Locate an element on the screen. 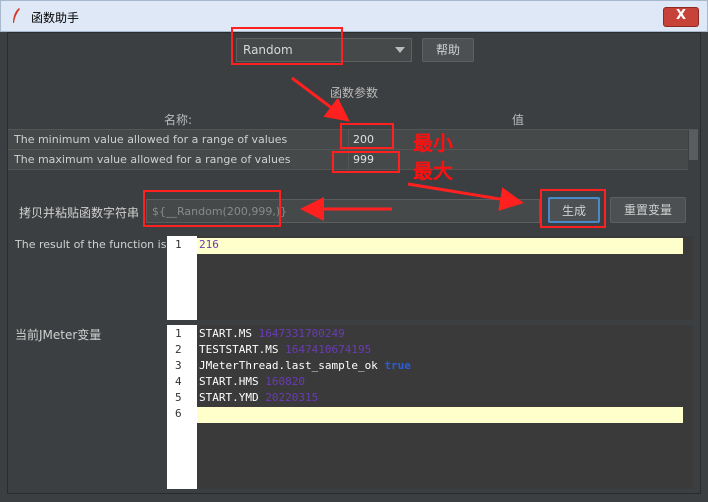 Image resolution: width=708 pixels, height=502 pixels. annotation-max-text: 最大 is located at coordinates (433, 171).